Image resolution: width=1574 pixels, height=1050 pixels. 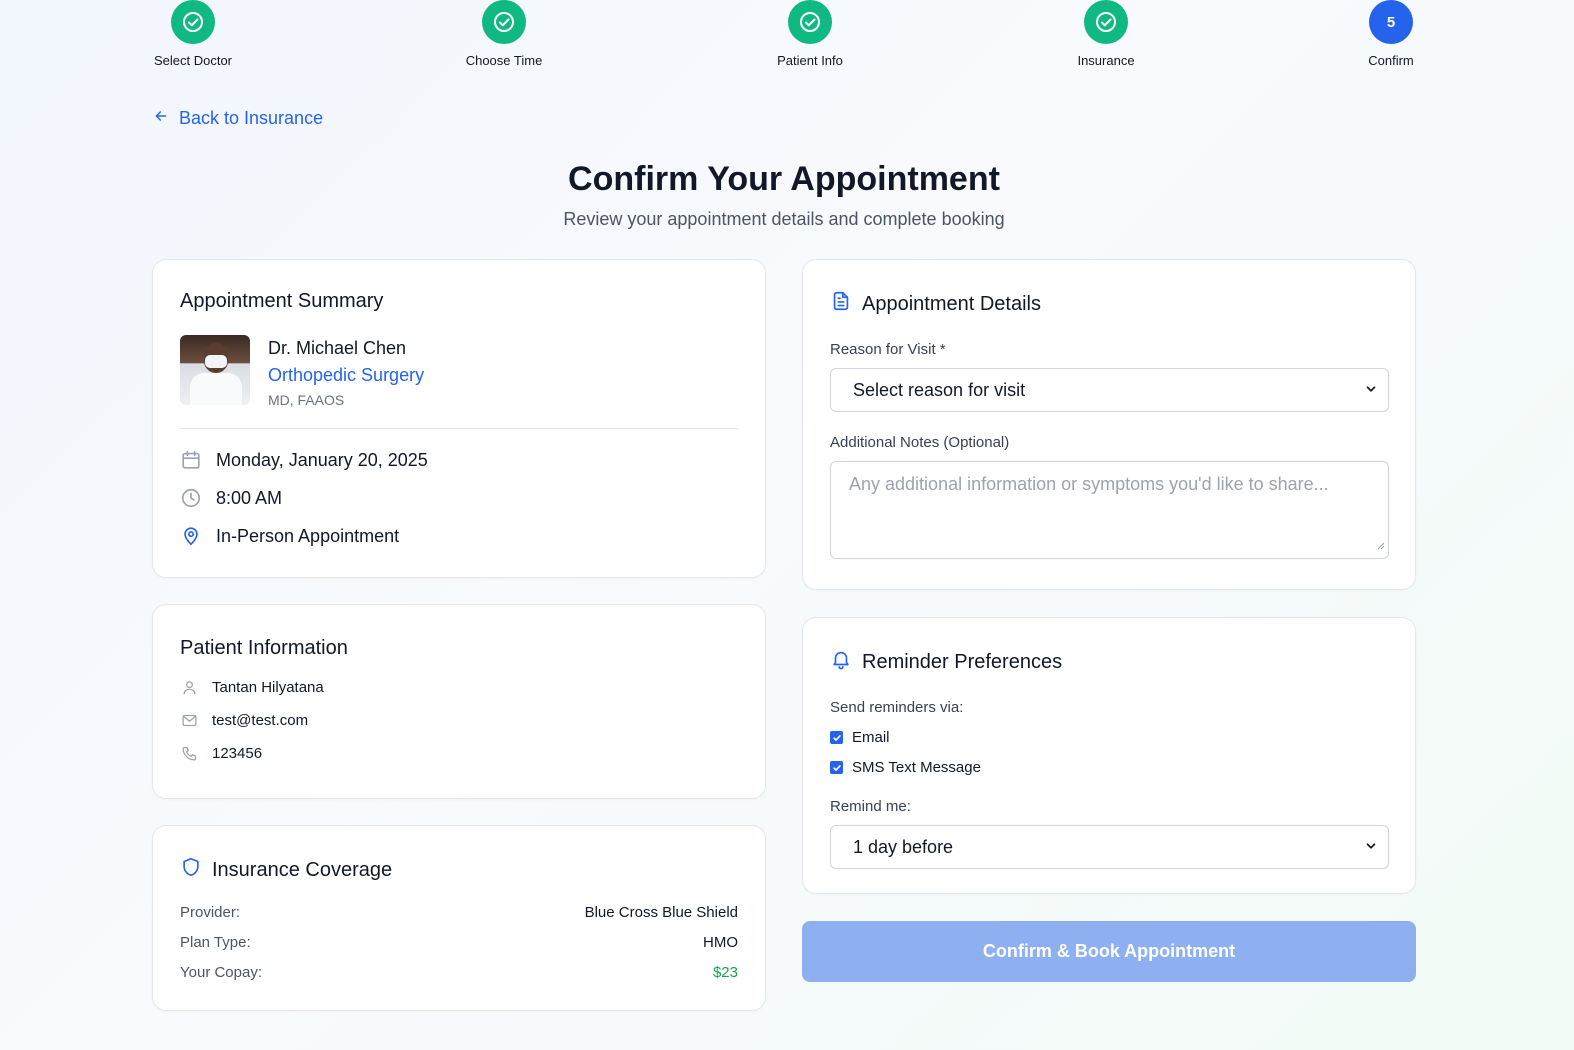 I want to click on reason-select-value: Select reason for visit, so click(x=939, y=389).